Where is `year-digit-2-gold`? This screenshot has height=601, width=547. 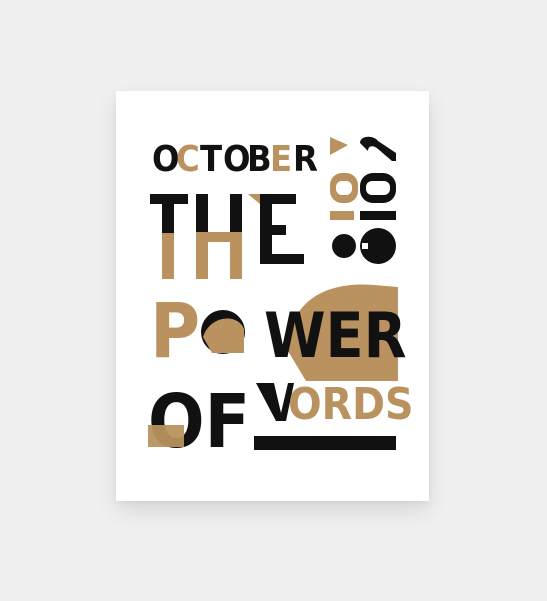 year-digit-2-gold is located at coordinates (339, 146).